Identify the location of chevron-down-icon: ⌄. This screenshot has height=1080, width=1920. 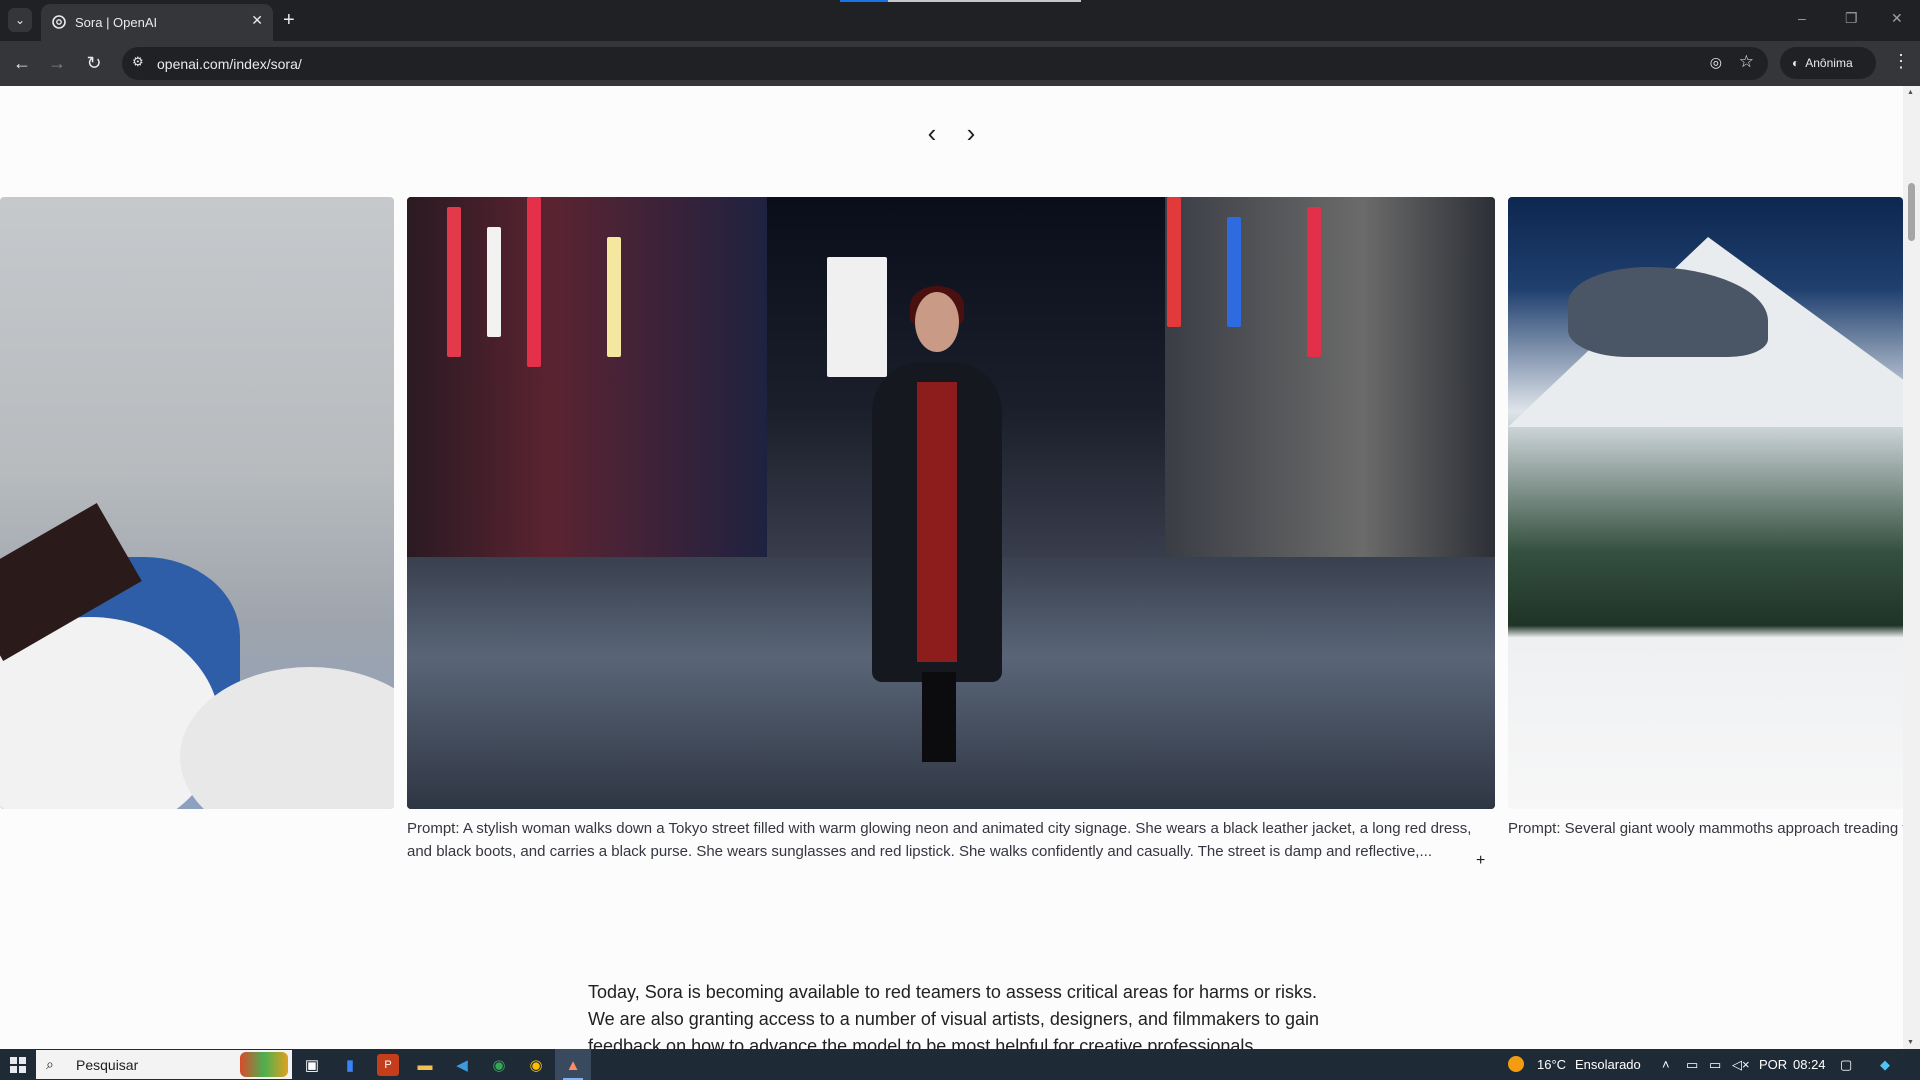
(20, 20).